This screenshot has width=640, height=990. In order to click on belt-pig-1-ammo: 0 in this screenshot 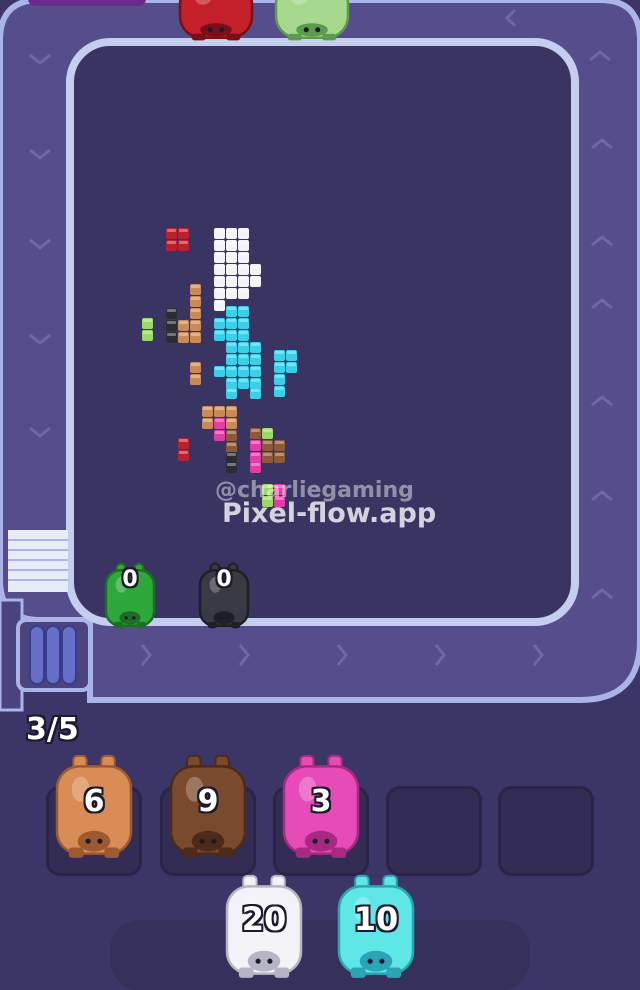, I will do `click(224, 579)`.